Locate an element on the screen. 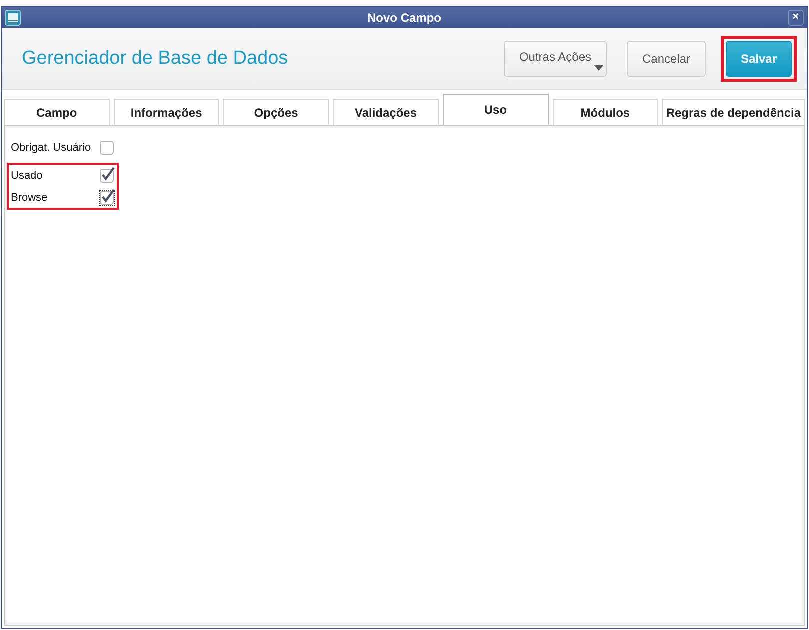 Image resolution: width=809 pixels, height=630 pixels. tab: Campo is located at coordinates (57, 112).